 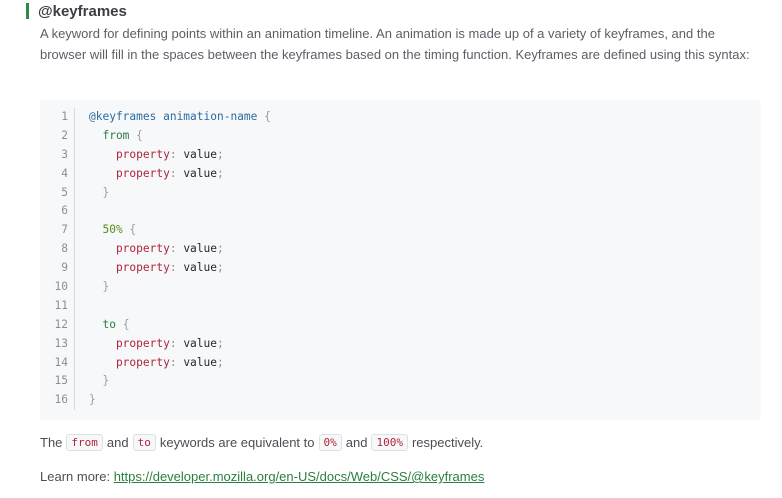 What do you see at coordinates (57, 363) in the screenshot?
I see `line-number: 14` at bounding box center [57, 363].